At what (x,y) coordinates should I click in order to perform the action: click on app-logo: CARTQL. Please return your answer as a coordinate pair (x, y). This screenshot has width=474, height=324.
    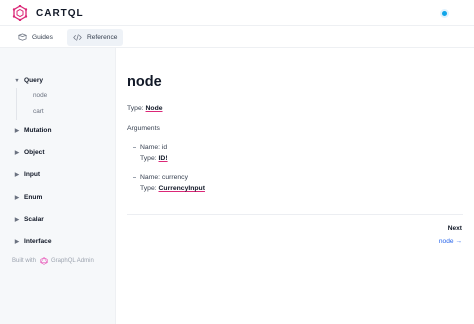
    Looking at the image, I should click on (48, 13).